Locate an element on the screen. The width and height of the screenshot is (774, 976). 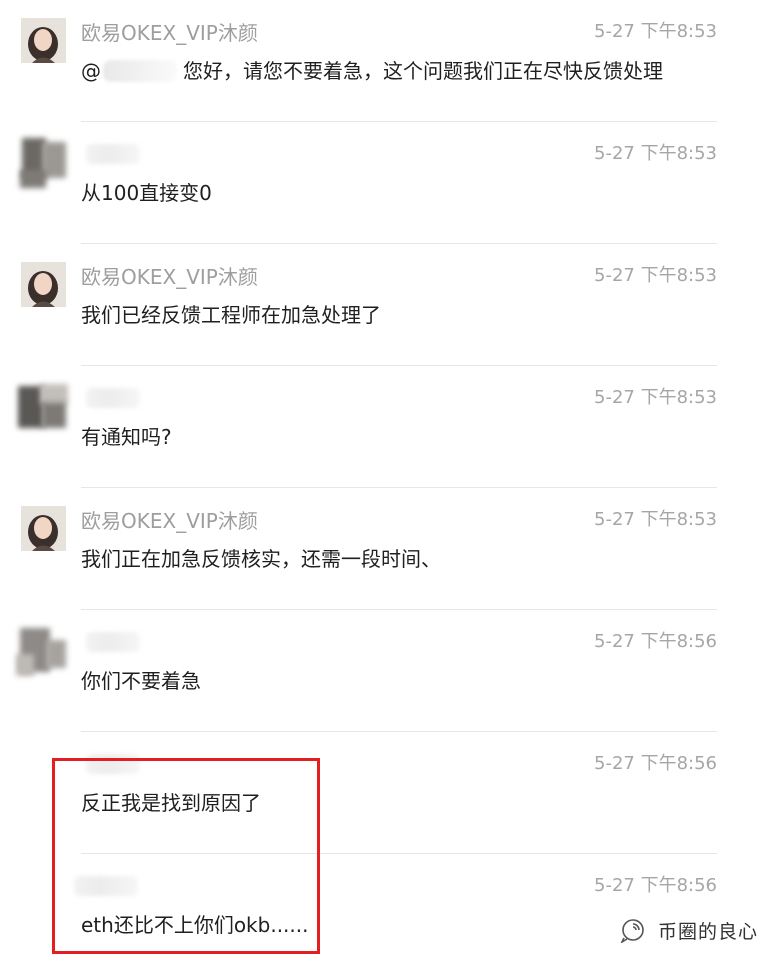
redacted-mention is located at coordinates (140, 71).